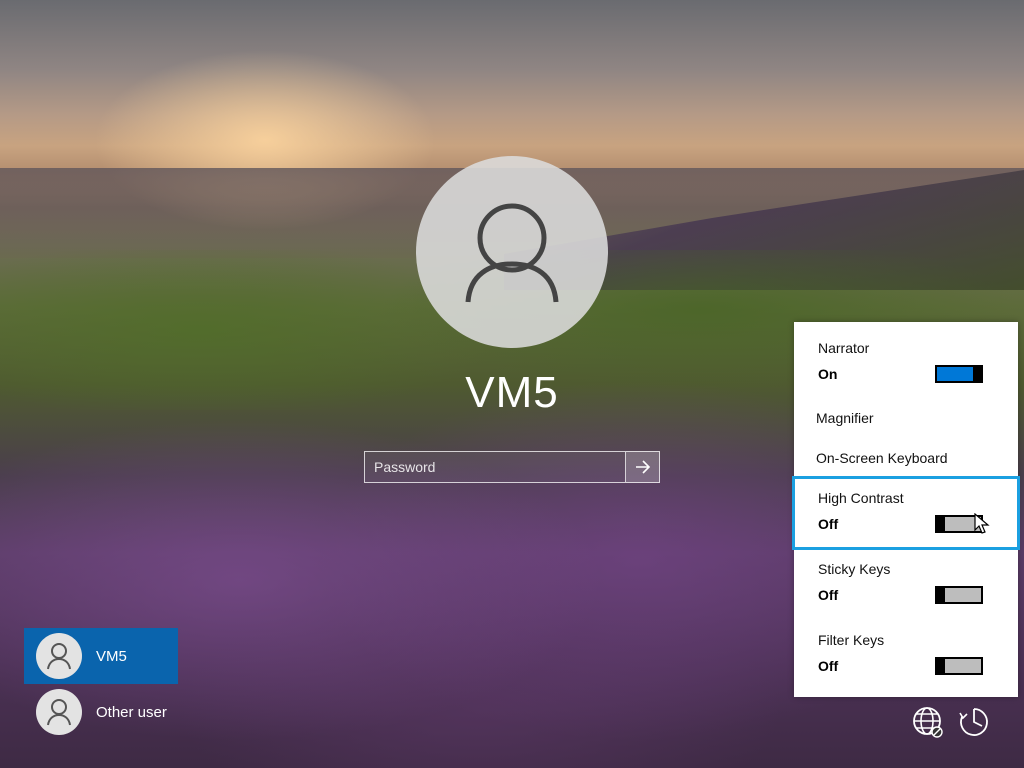 This screenshot has height=768, width=1024. Describe the element at coordinates (844, 348) in the screenshot. I see `ease-item-title: Narrator` at that location.